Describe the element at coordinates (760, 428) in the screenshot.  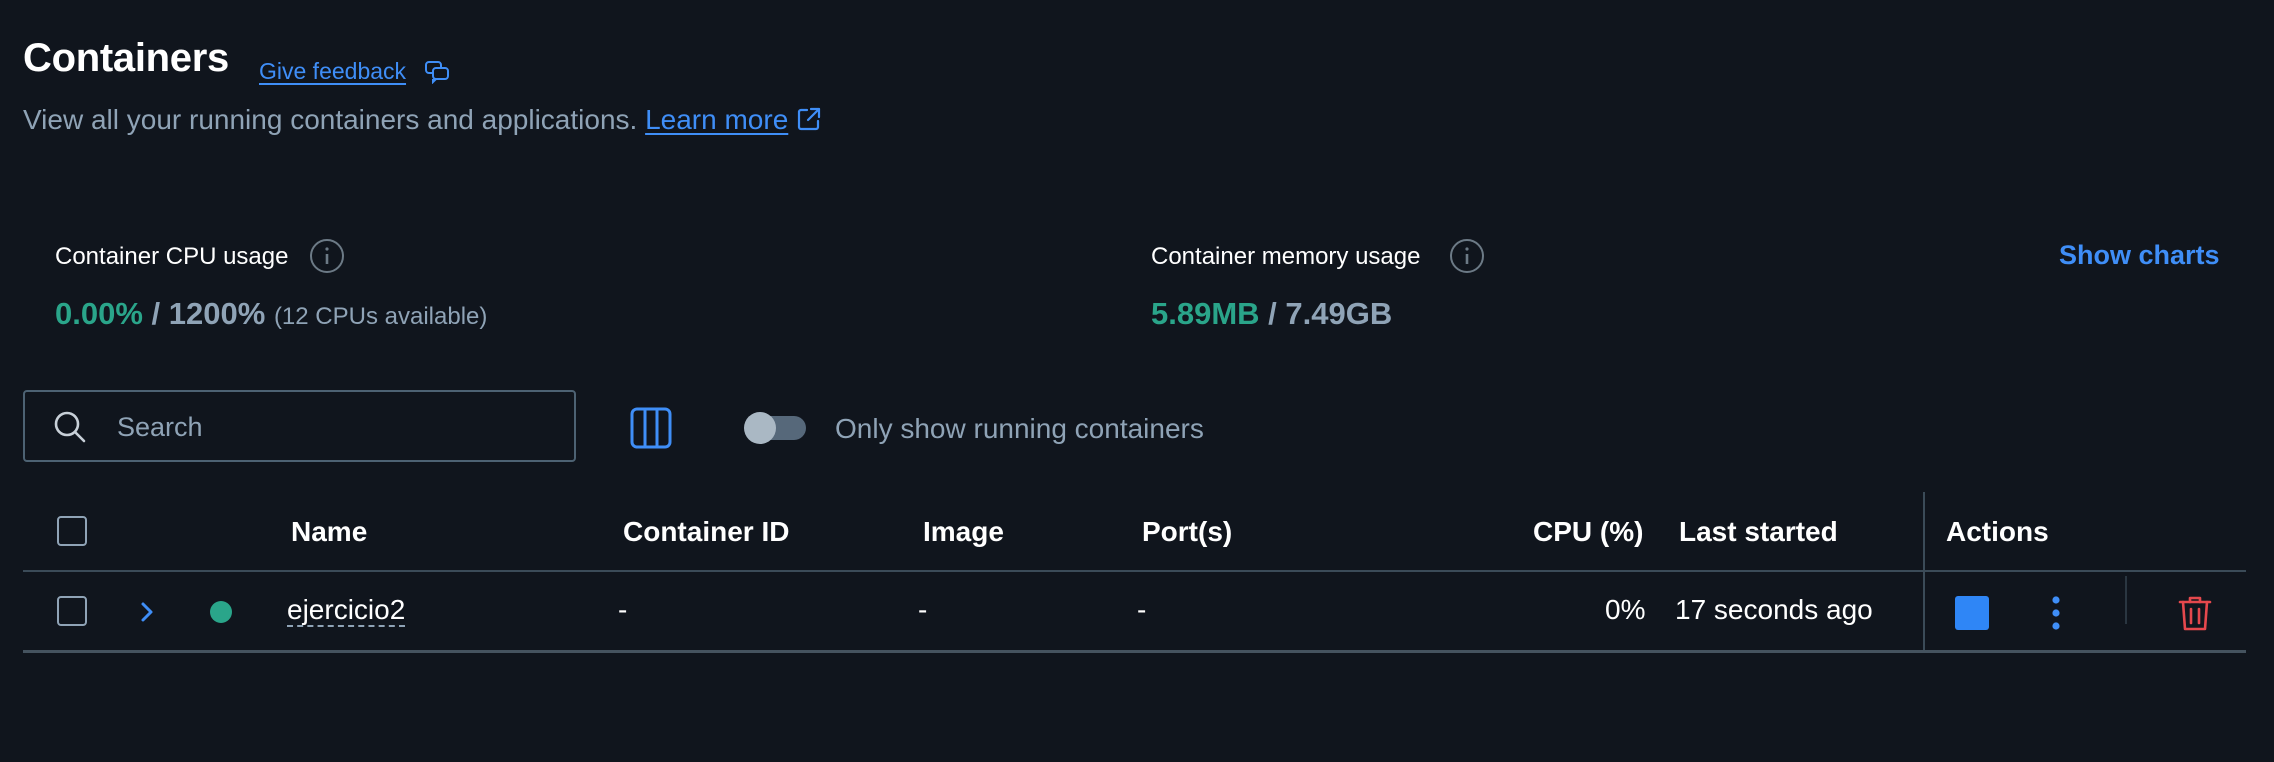
I see `toggle-knob` at that location.